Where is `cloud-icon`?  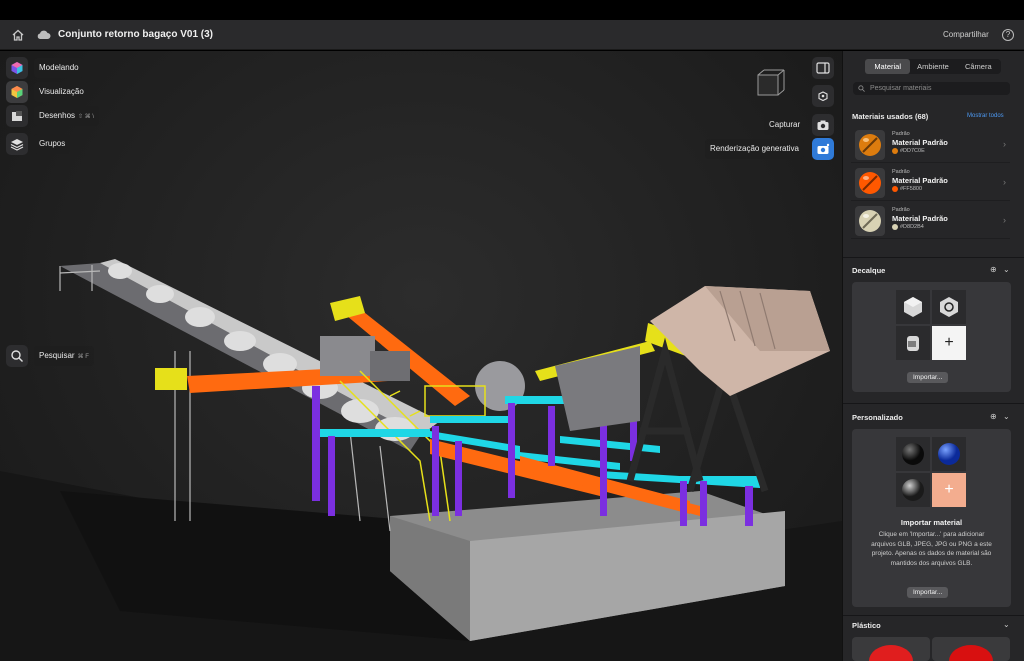
cloud-icon is located at coordinates (44, 34).